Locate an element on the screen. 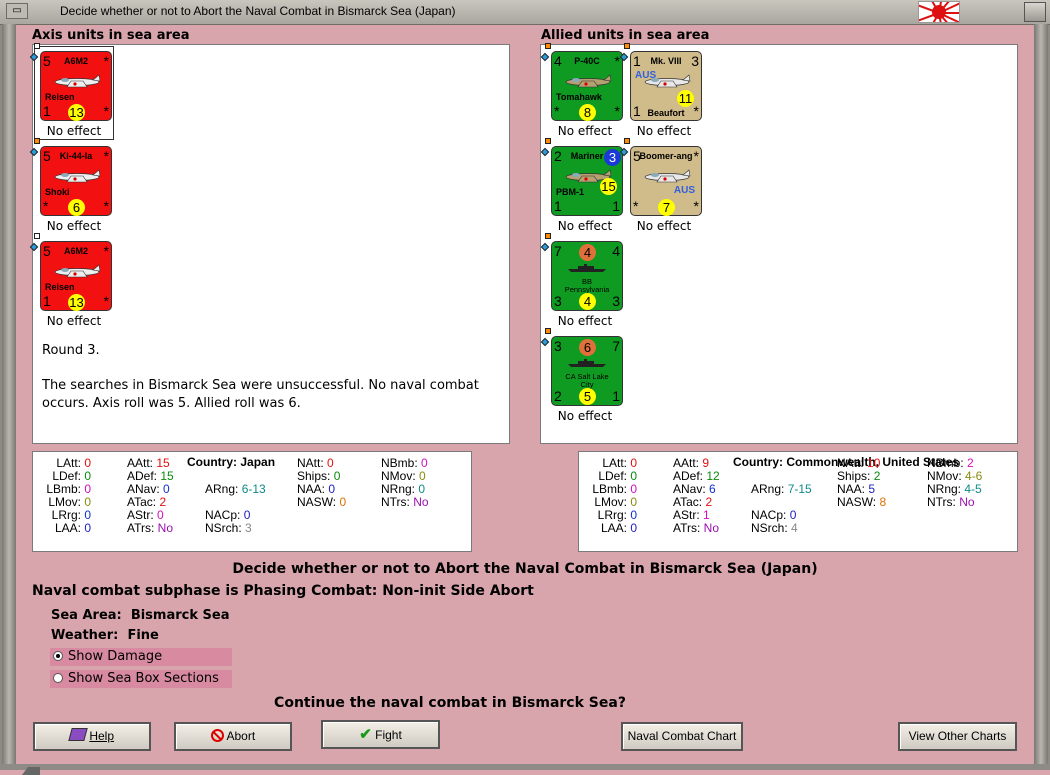  stat-item: NACp: 0 is located at coordinates (227, 515).